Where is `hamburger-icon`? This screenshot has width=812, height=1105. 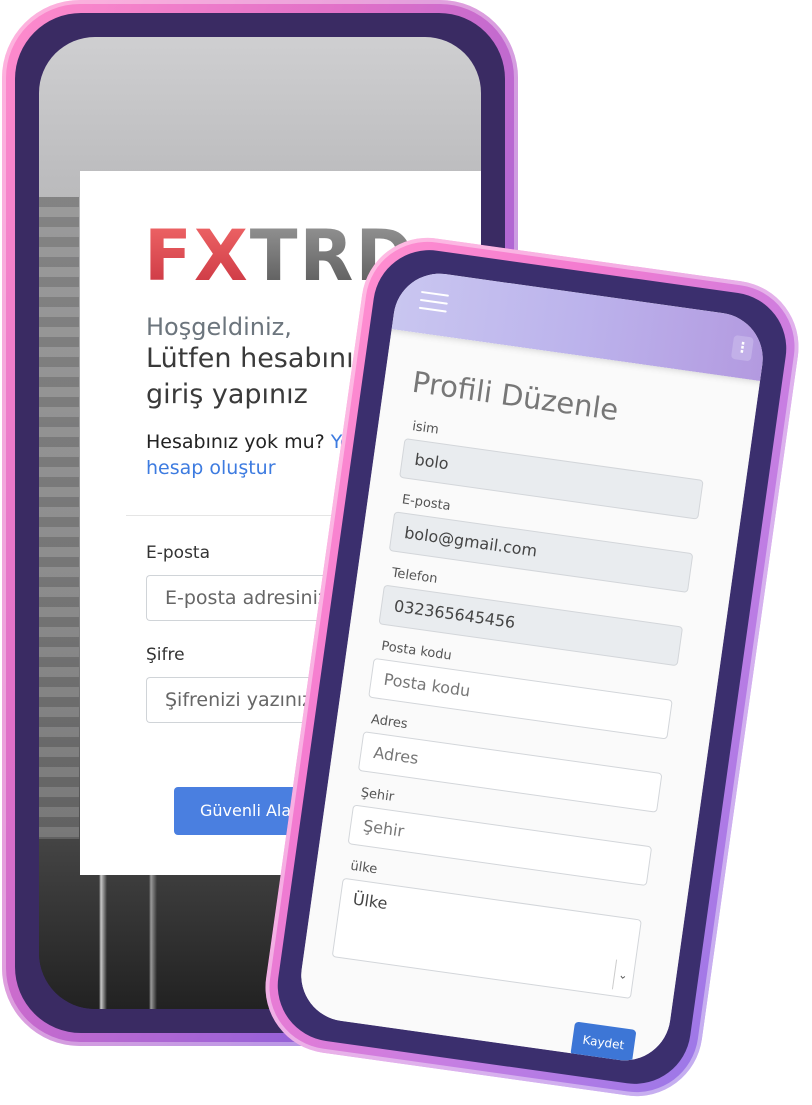 hamburger-icon is located at coordinates (433, 301).